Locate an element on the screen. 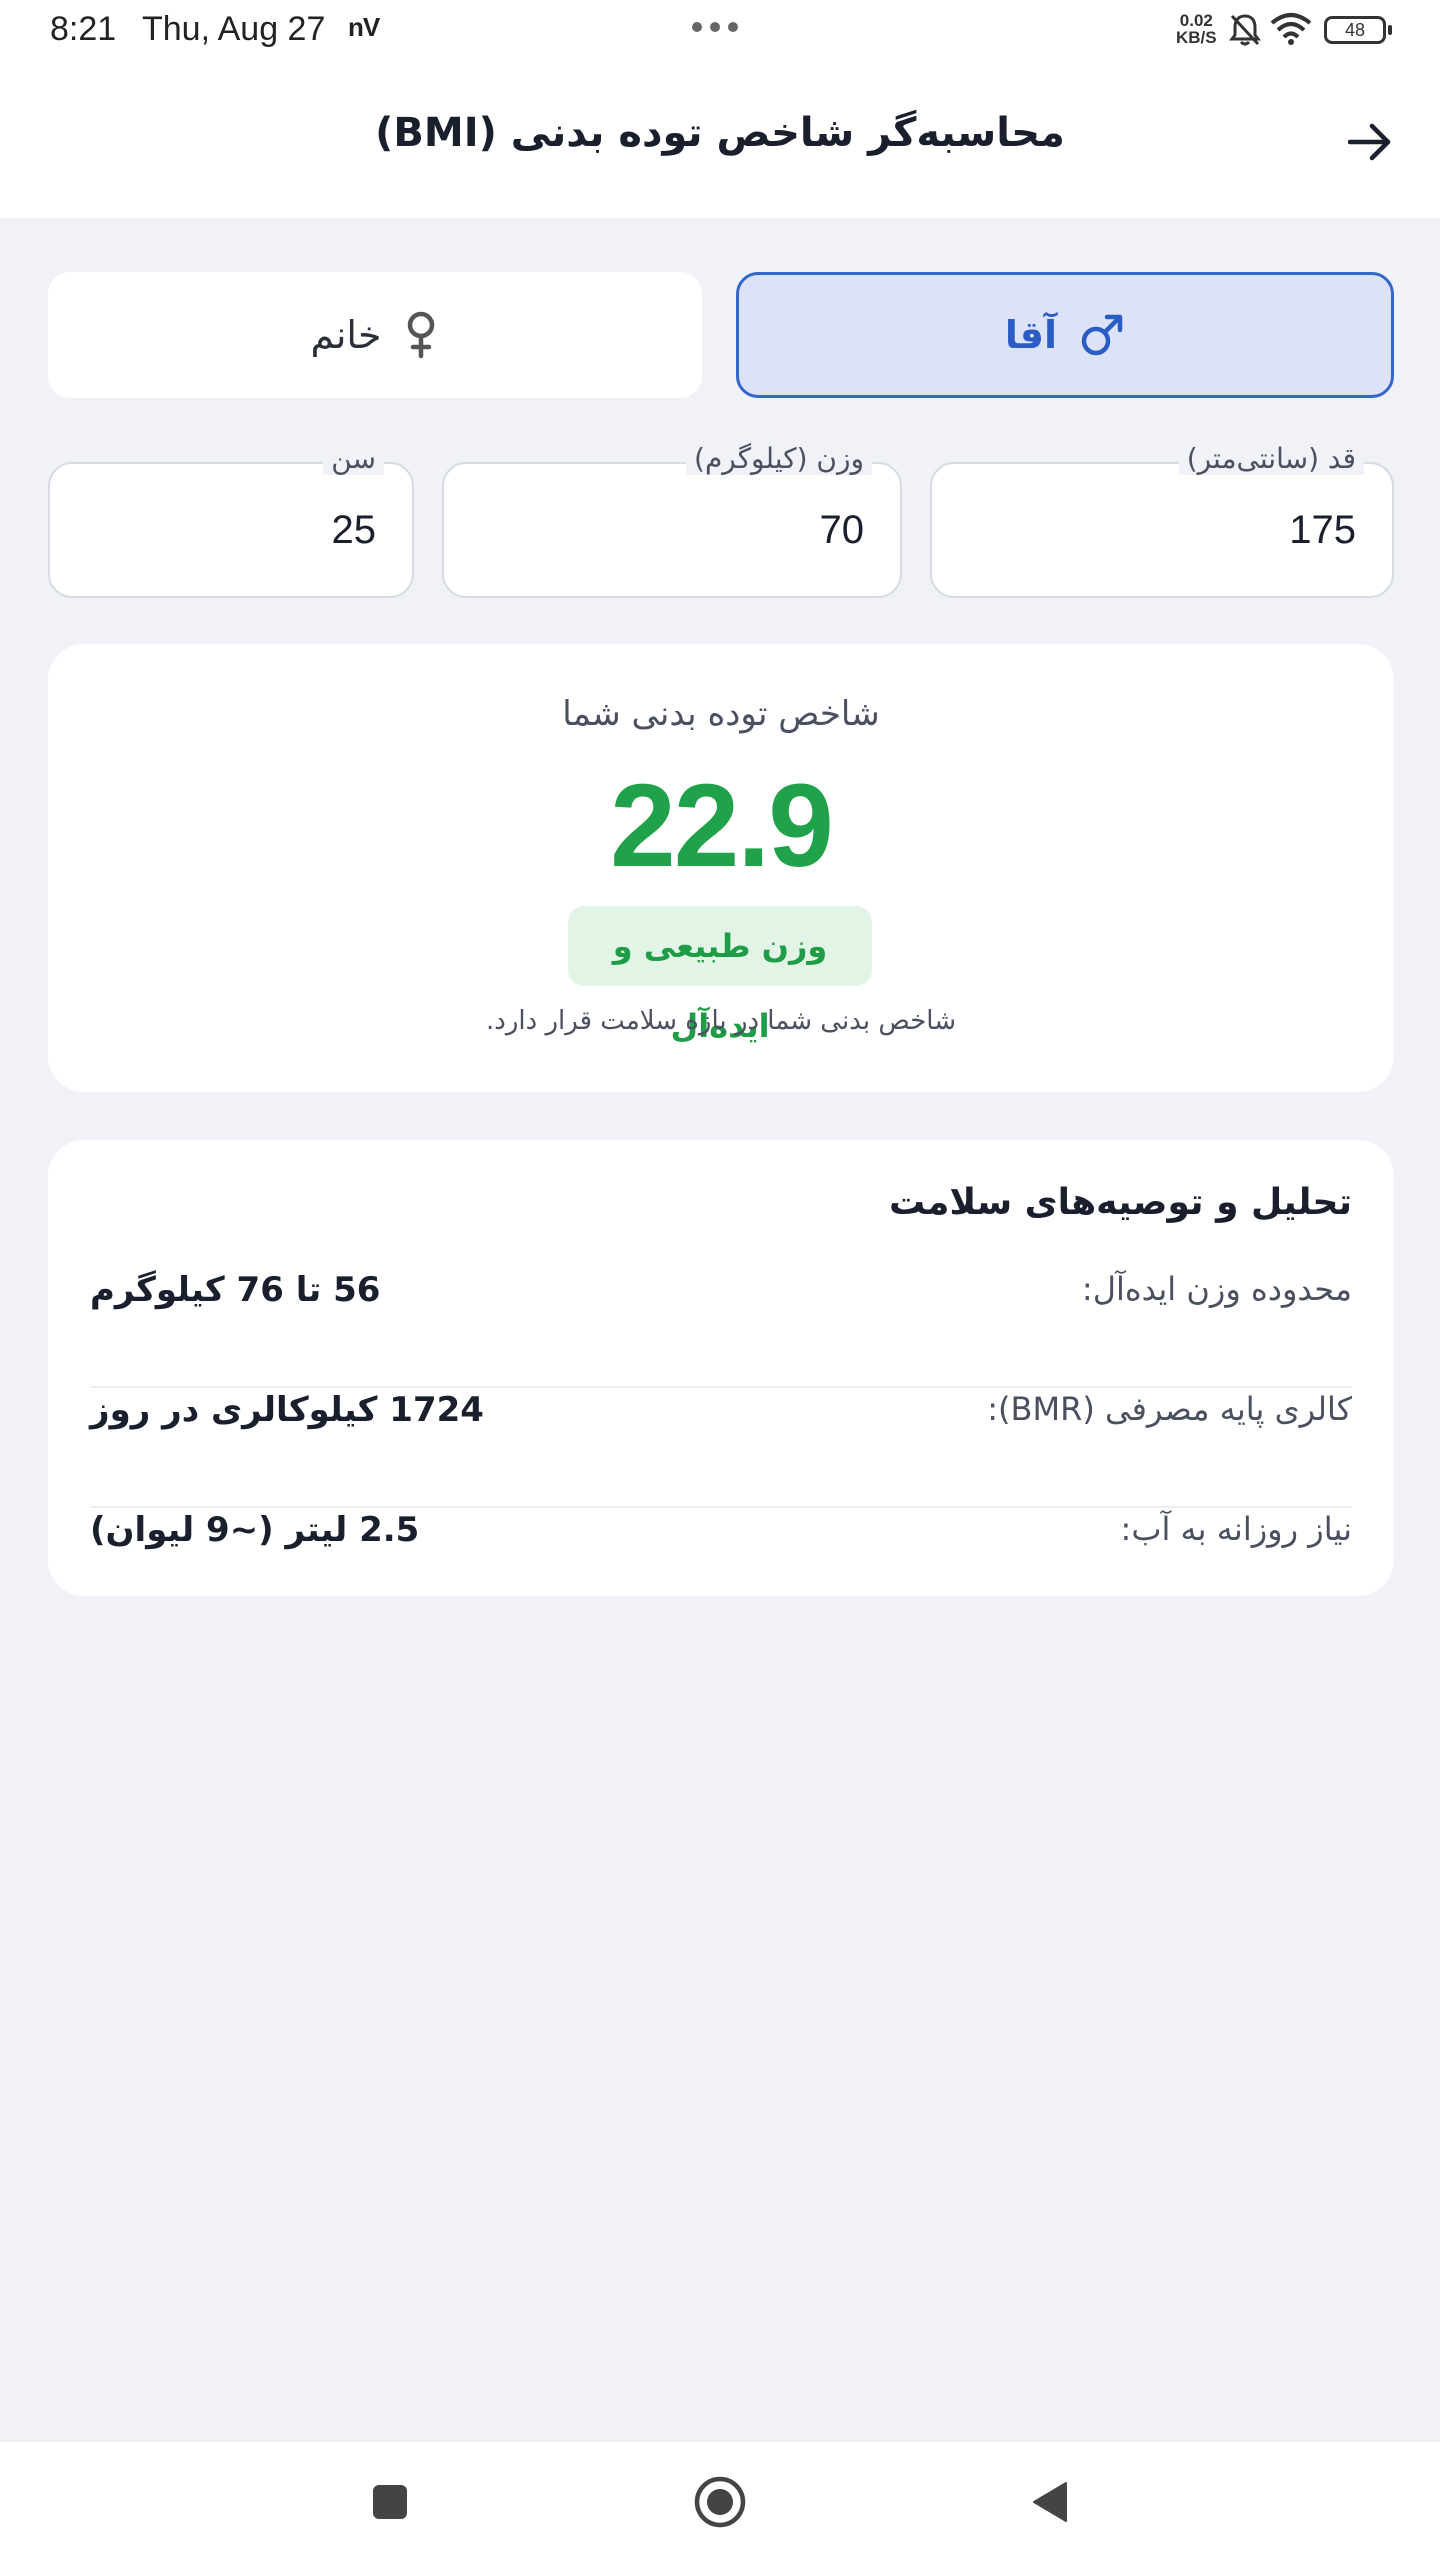  net-speed: 0.02 KB/S is located at coordinates (1196, 29).